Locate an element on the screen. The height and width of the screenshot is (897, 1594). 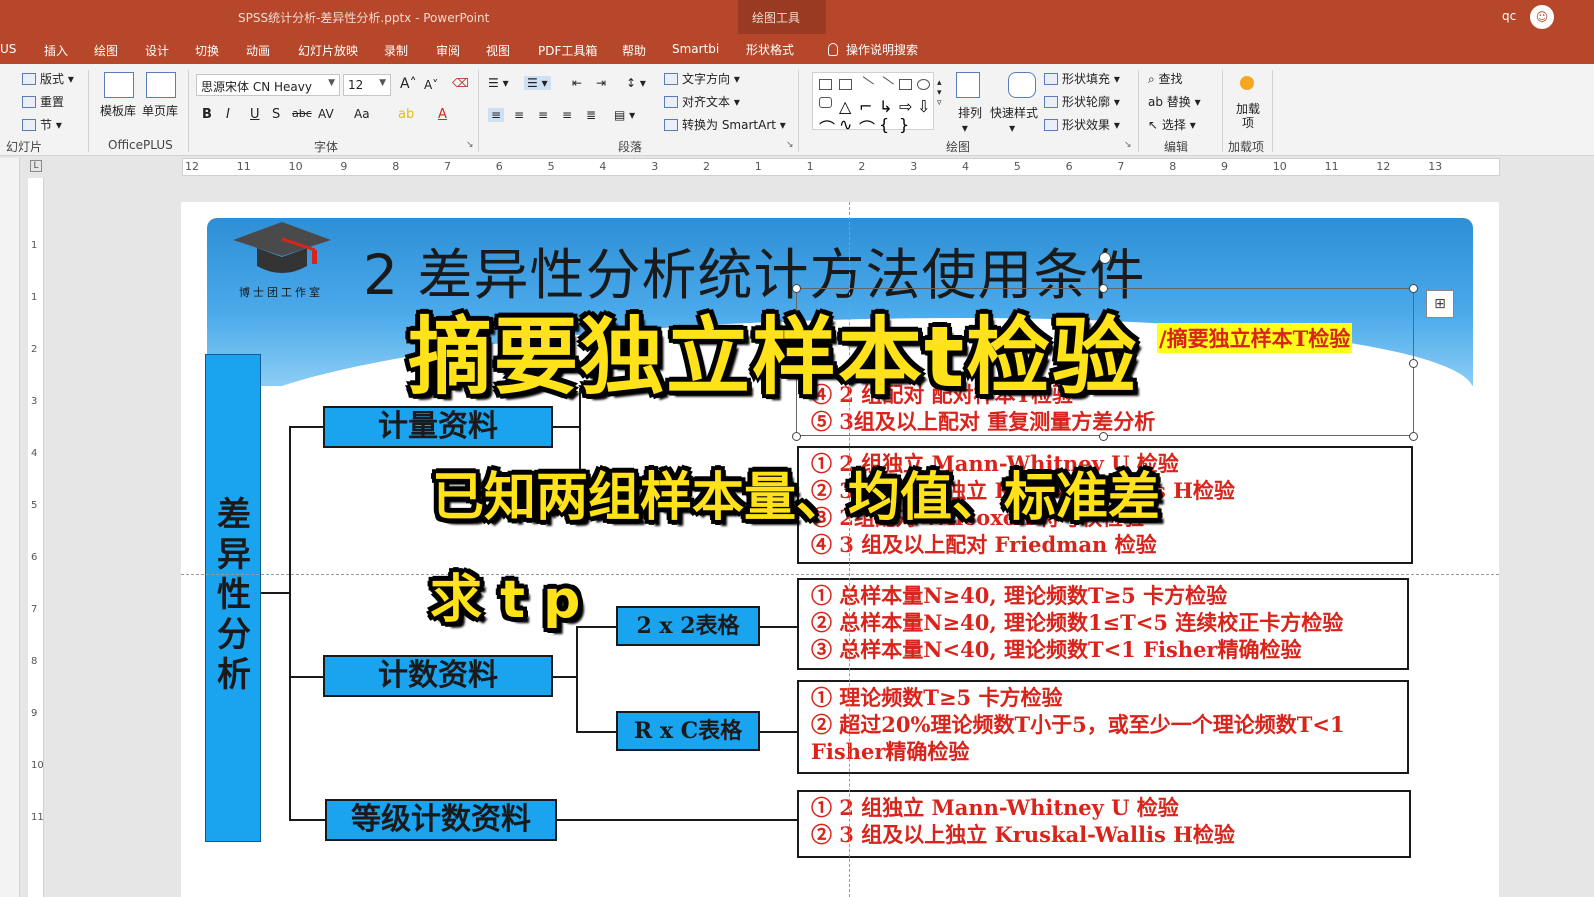
shape-effects-button: 形状效果 ▾ is located at coordinates (1082, 124).